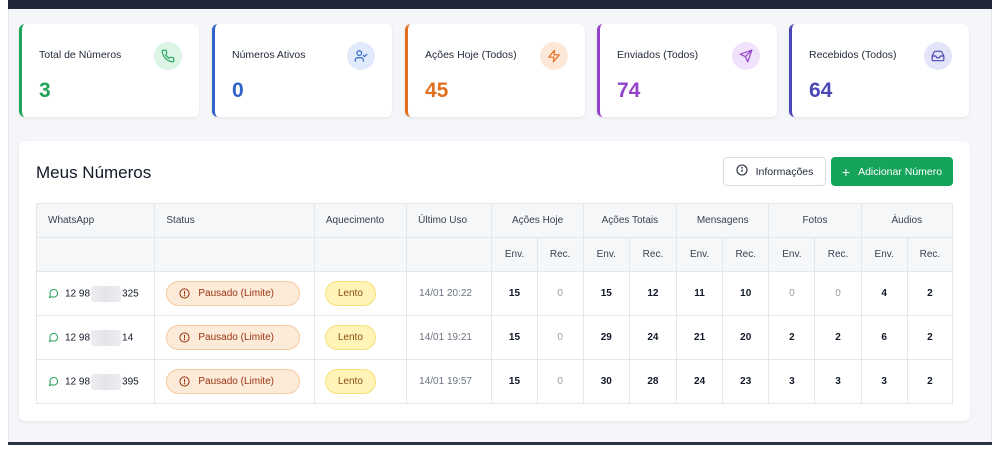 This screenshot has width=1000, height=452. Describe the element at coordinates (784, 171) in the screenshot. I see `info-button-label: Informações` at that location.